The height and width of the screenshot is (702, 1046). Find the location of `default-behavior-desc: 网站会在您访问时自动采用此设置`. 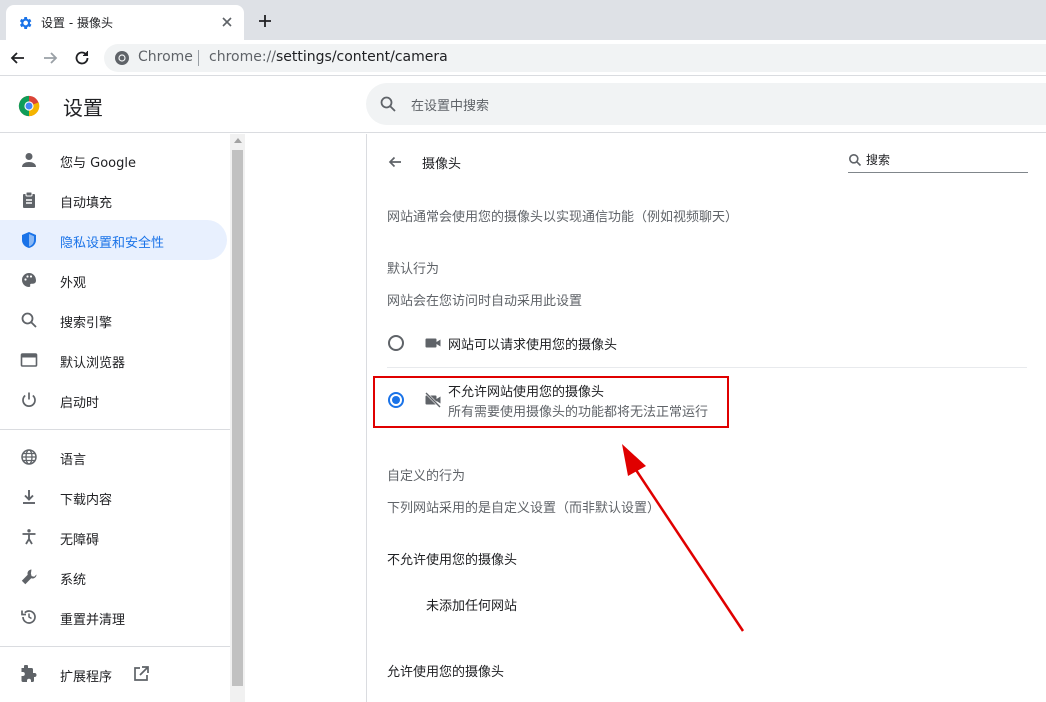

default-behavior-desc: 网站会在您访问时自动采用此设置 is located at coordinates (485, 301).